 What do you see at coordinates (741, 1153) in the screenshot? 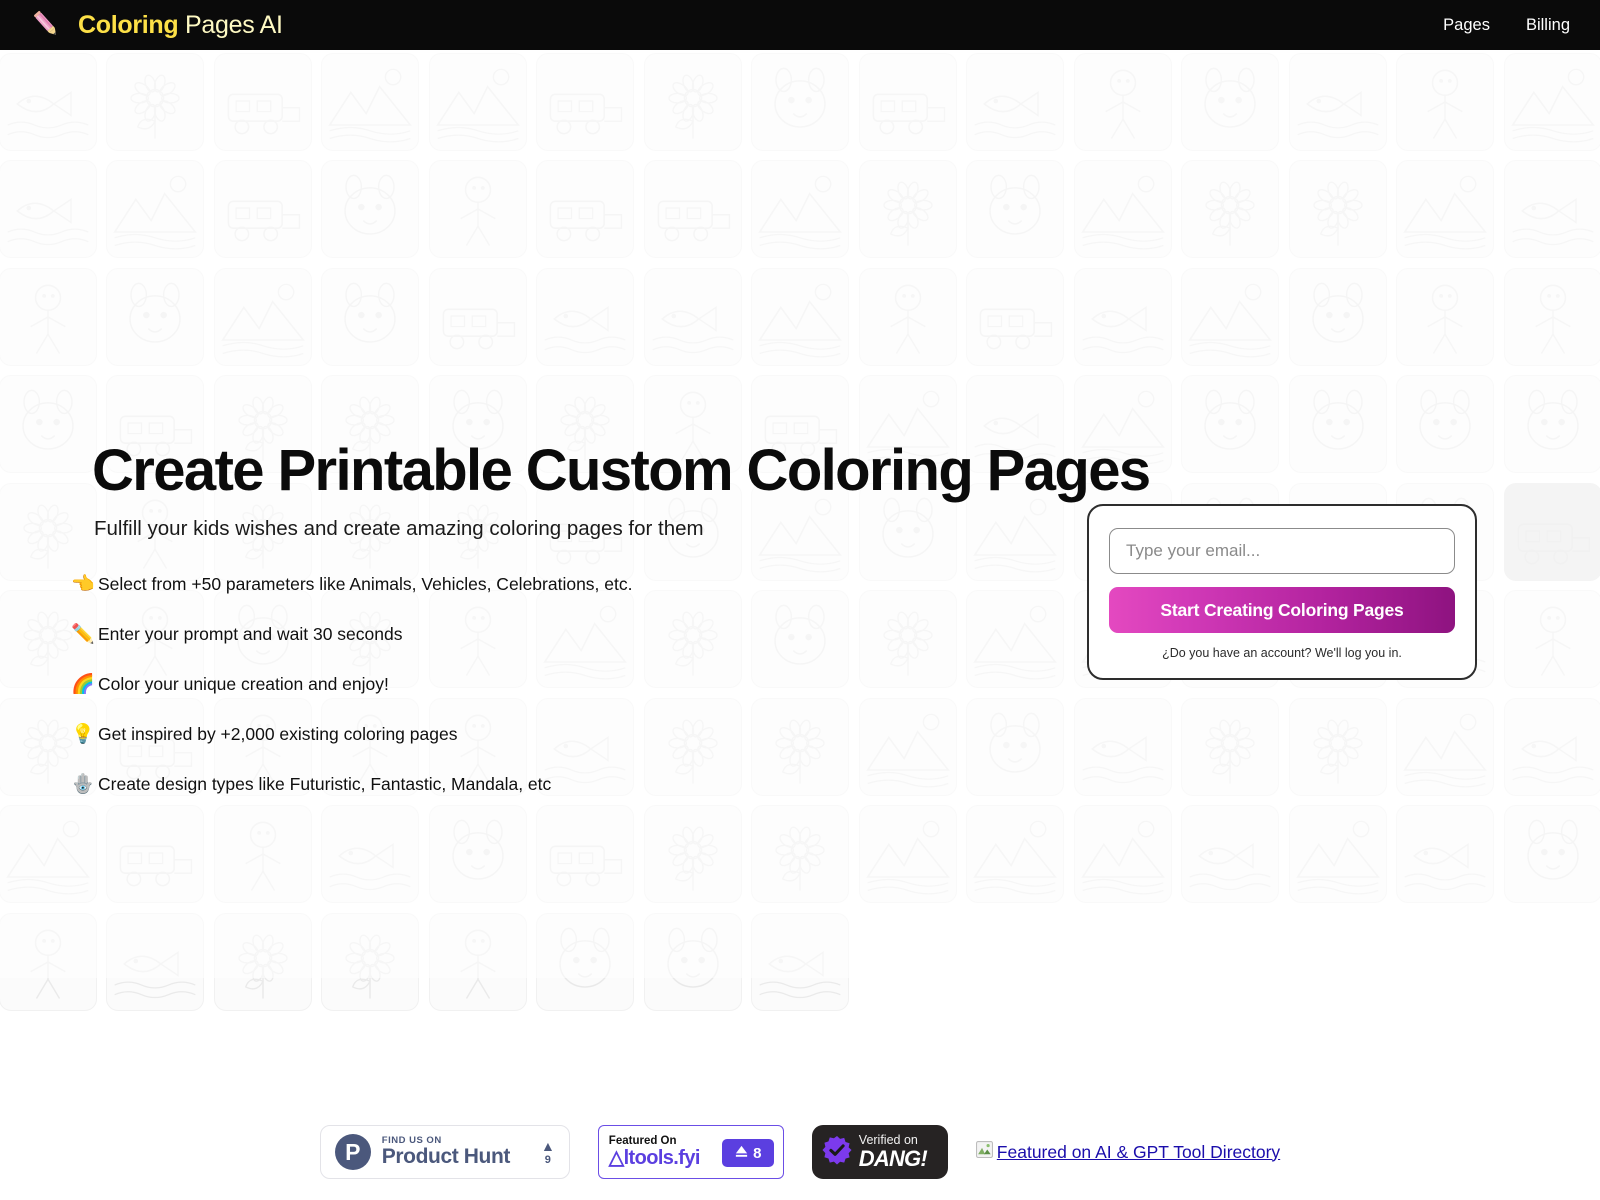
I see `triangle-stack-icon` at bounding box center [741, 1153].